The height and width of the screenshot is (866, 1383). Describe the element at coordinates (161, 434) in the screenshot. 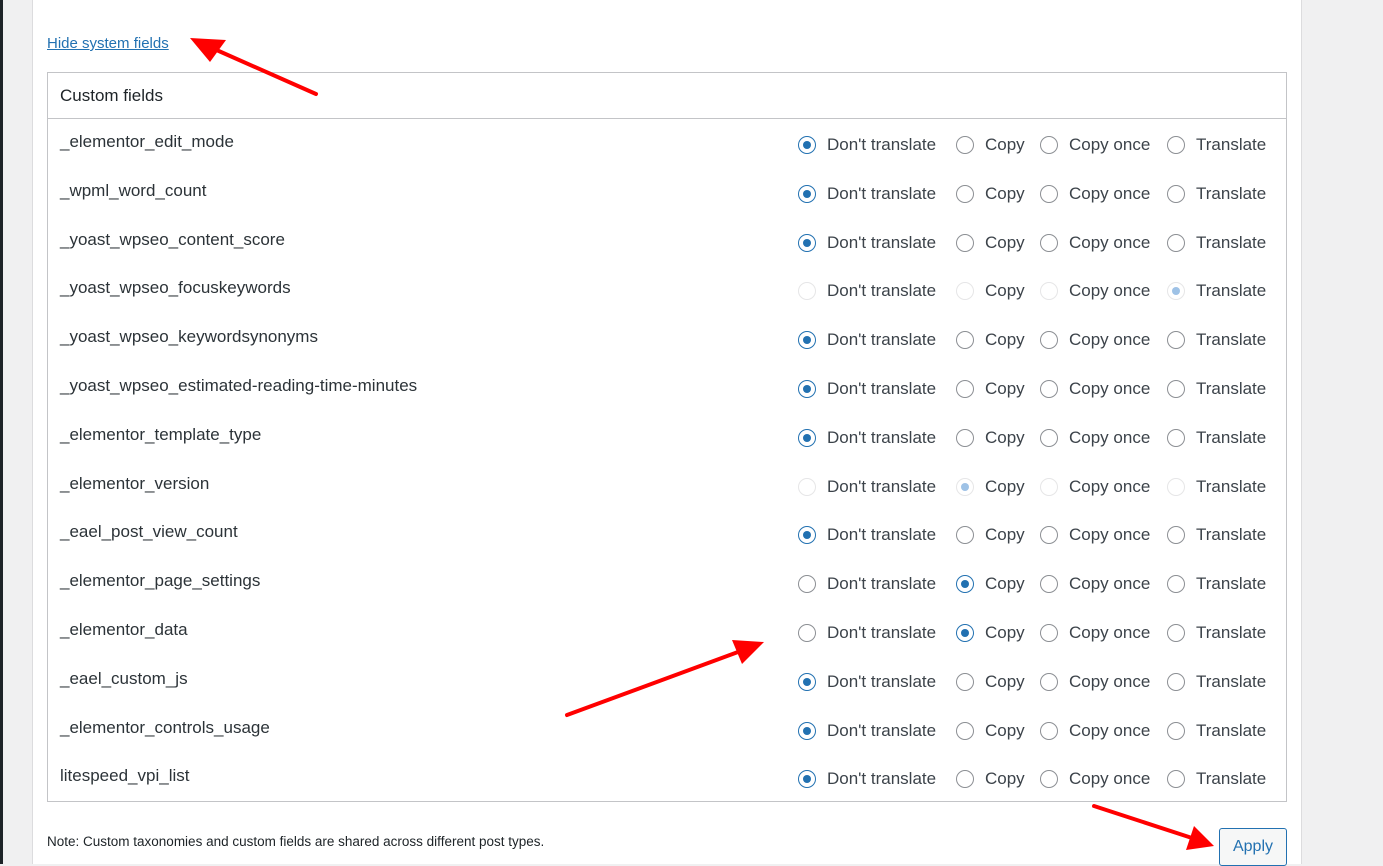

I see `field-name: _elementor_template_type` at that location.